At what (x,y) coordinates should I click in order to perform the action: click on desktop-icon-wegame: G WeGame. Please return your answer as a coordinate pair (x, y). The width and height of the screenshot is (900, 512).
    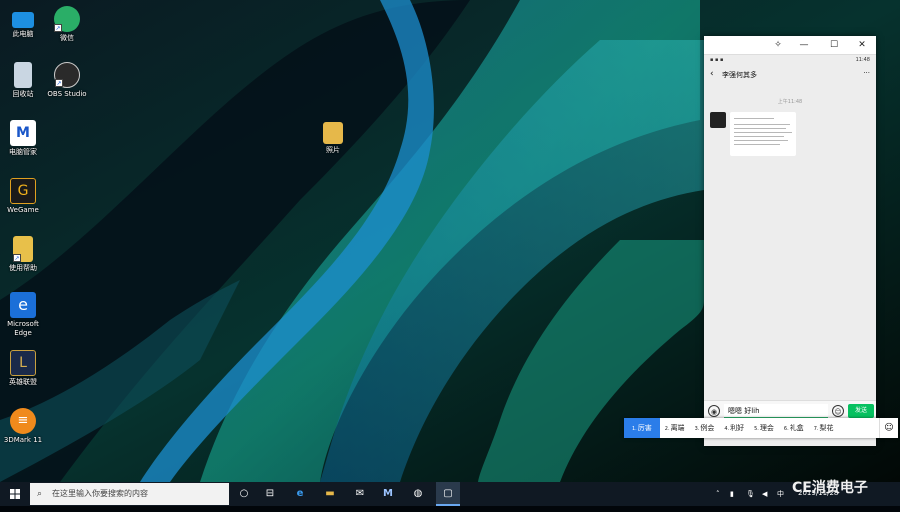
    Looking at the image, I should click on (23, 196).